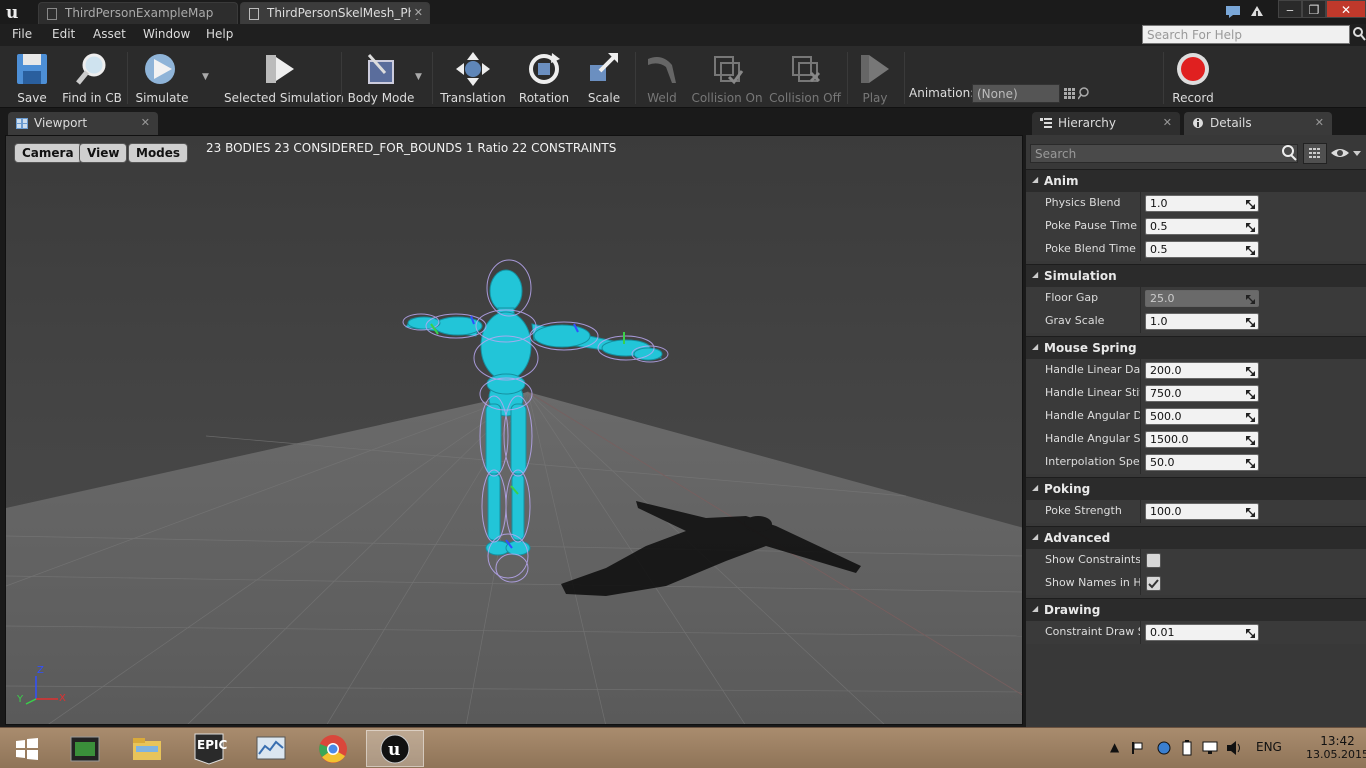 This screenshot has height=768, width=1366. I want to click on menu-file: File, so click(22, 34).